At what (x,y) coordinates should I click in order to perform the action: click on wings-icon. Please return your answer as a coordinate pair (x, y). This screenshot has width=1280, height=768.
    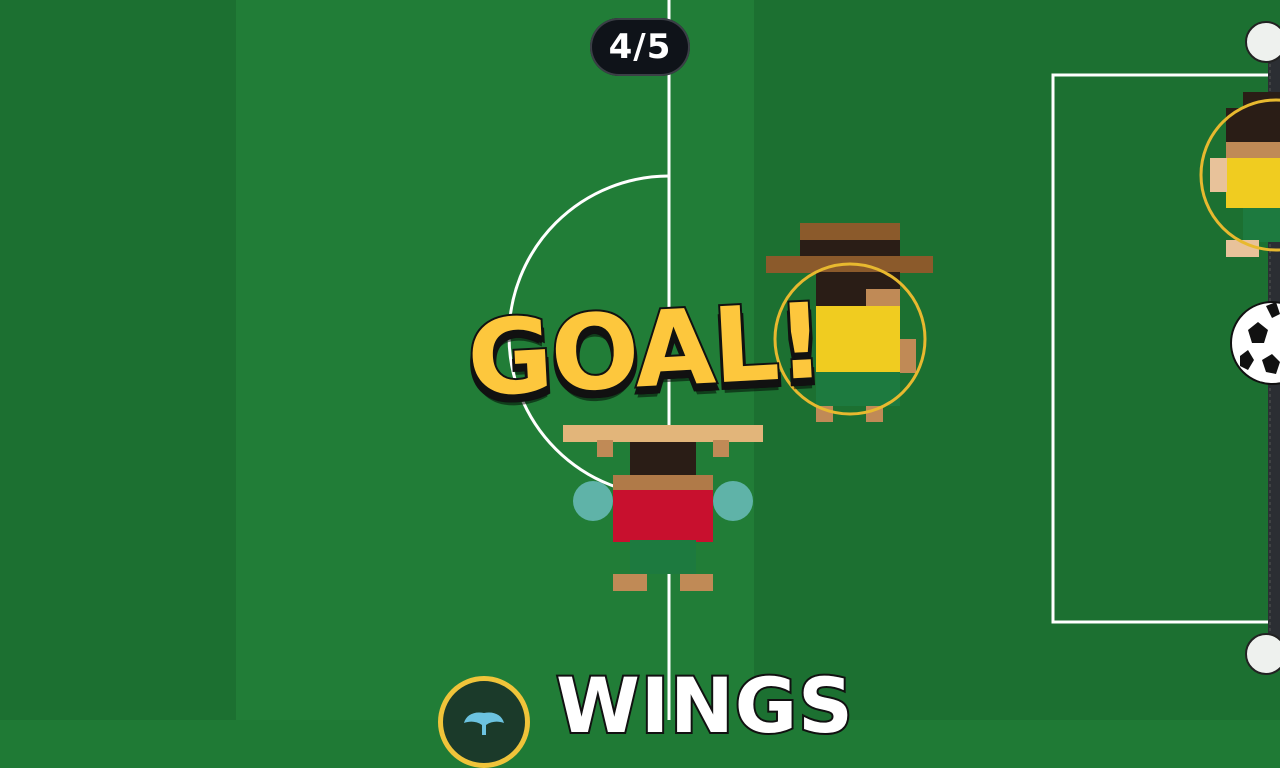
    Looking at the image, I should click on (484, 723).